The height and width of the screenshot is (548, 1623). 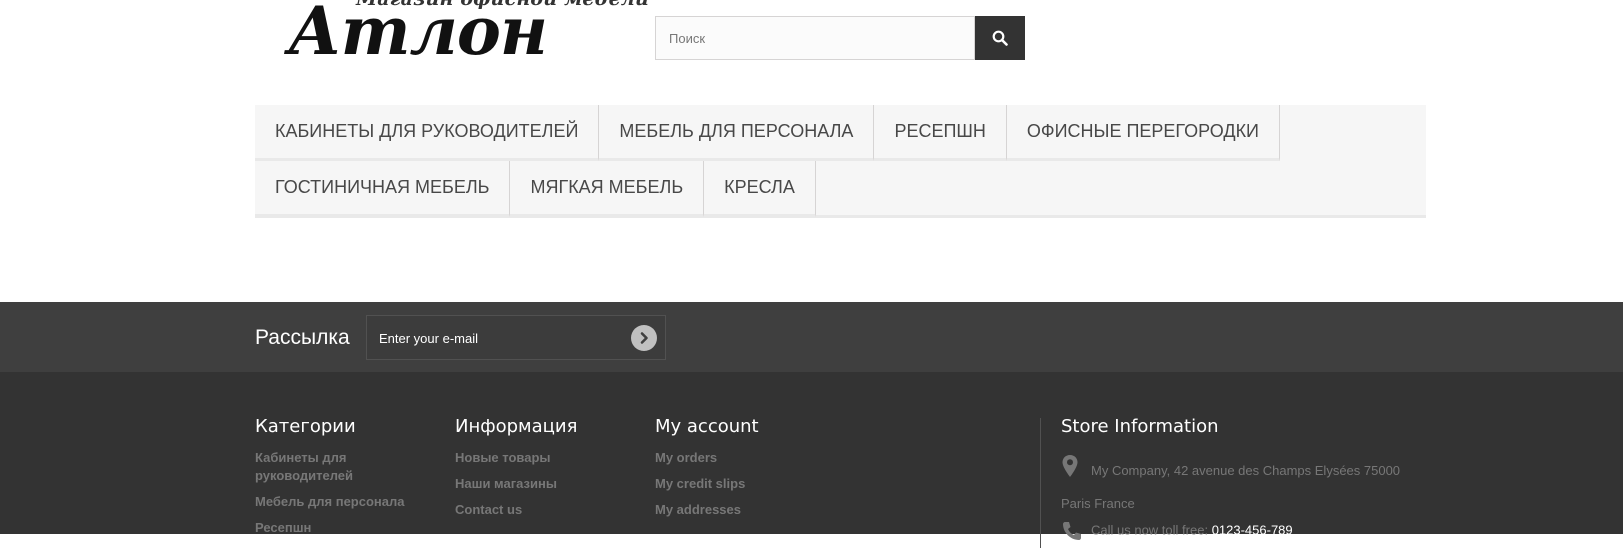 What do you see at coordinates (755, 510) in the screenshot?
I see `footer-link-my-addresses: My addresses` at bounding box center [755, 510].